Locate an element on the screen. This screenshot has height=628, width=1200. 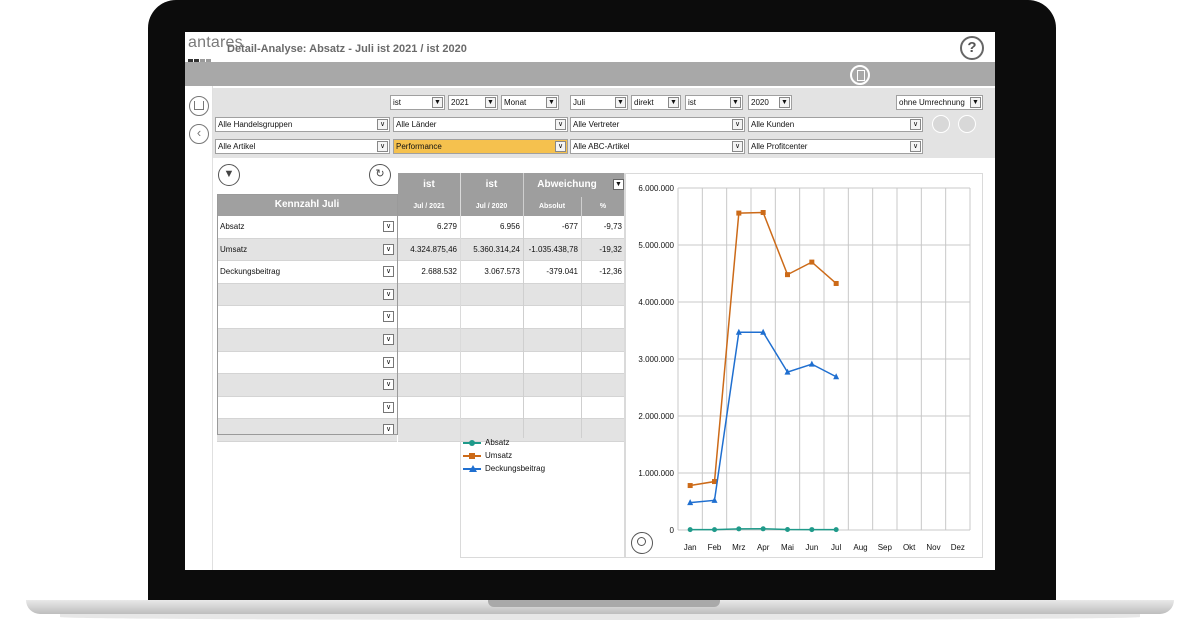
reset-icon: ↻ is located at coordinates (380, 175).